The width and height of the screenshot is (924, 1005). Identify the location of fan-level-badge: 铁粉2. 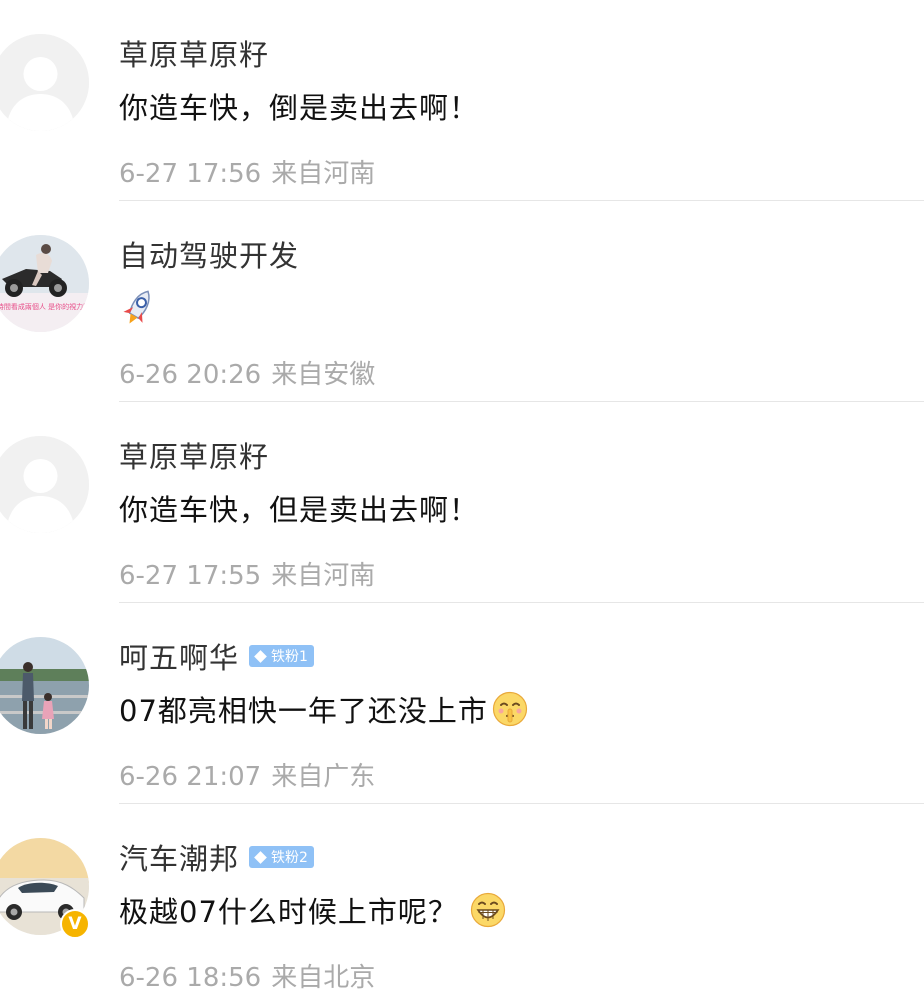
(281, 857).